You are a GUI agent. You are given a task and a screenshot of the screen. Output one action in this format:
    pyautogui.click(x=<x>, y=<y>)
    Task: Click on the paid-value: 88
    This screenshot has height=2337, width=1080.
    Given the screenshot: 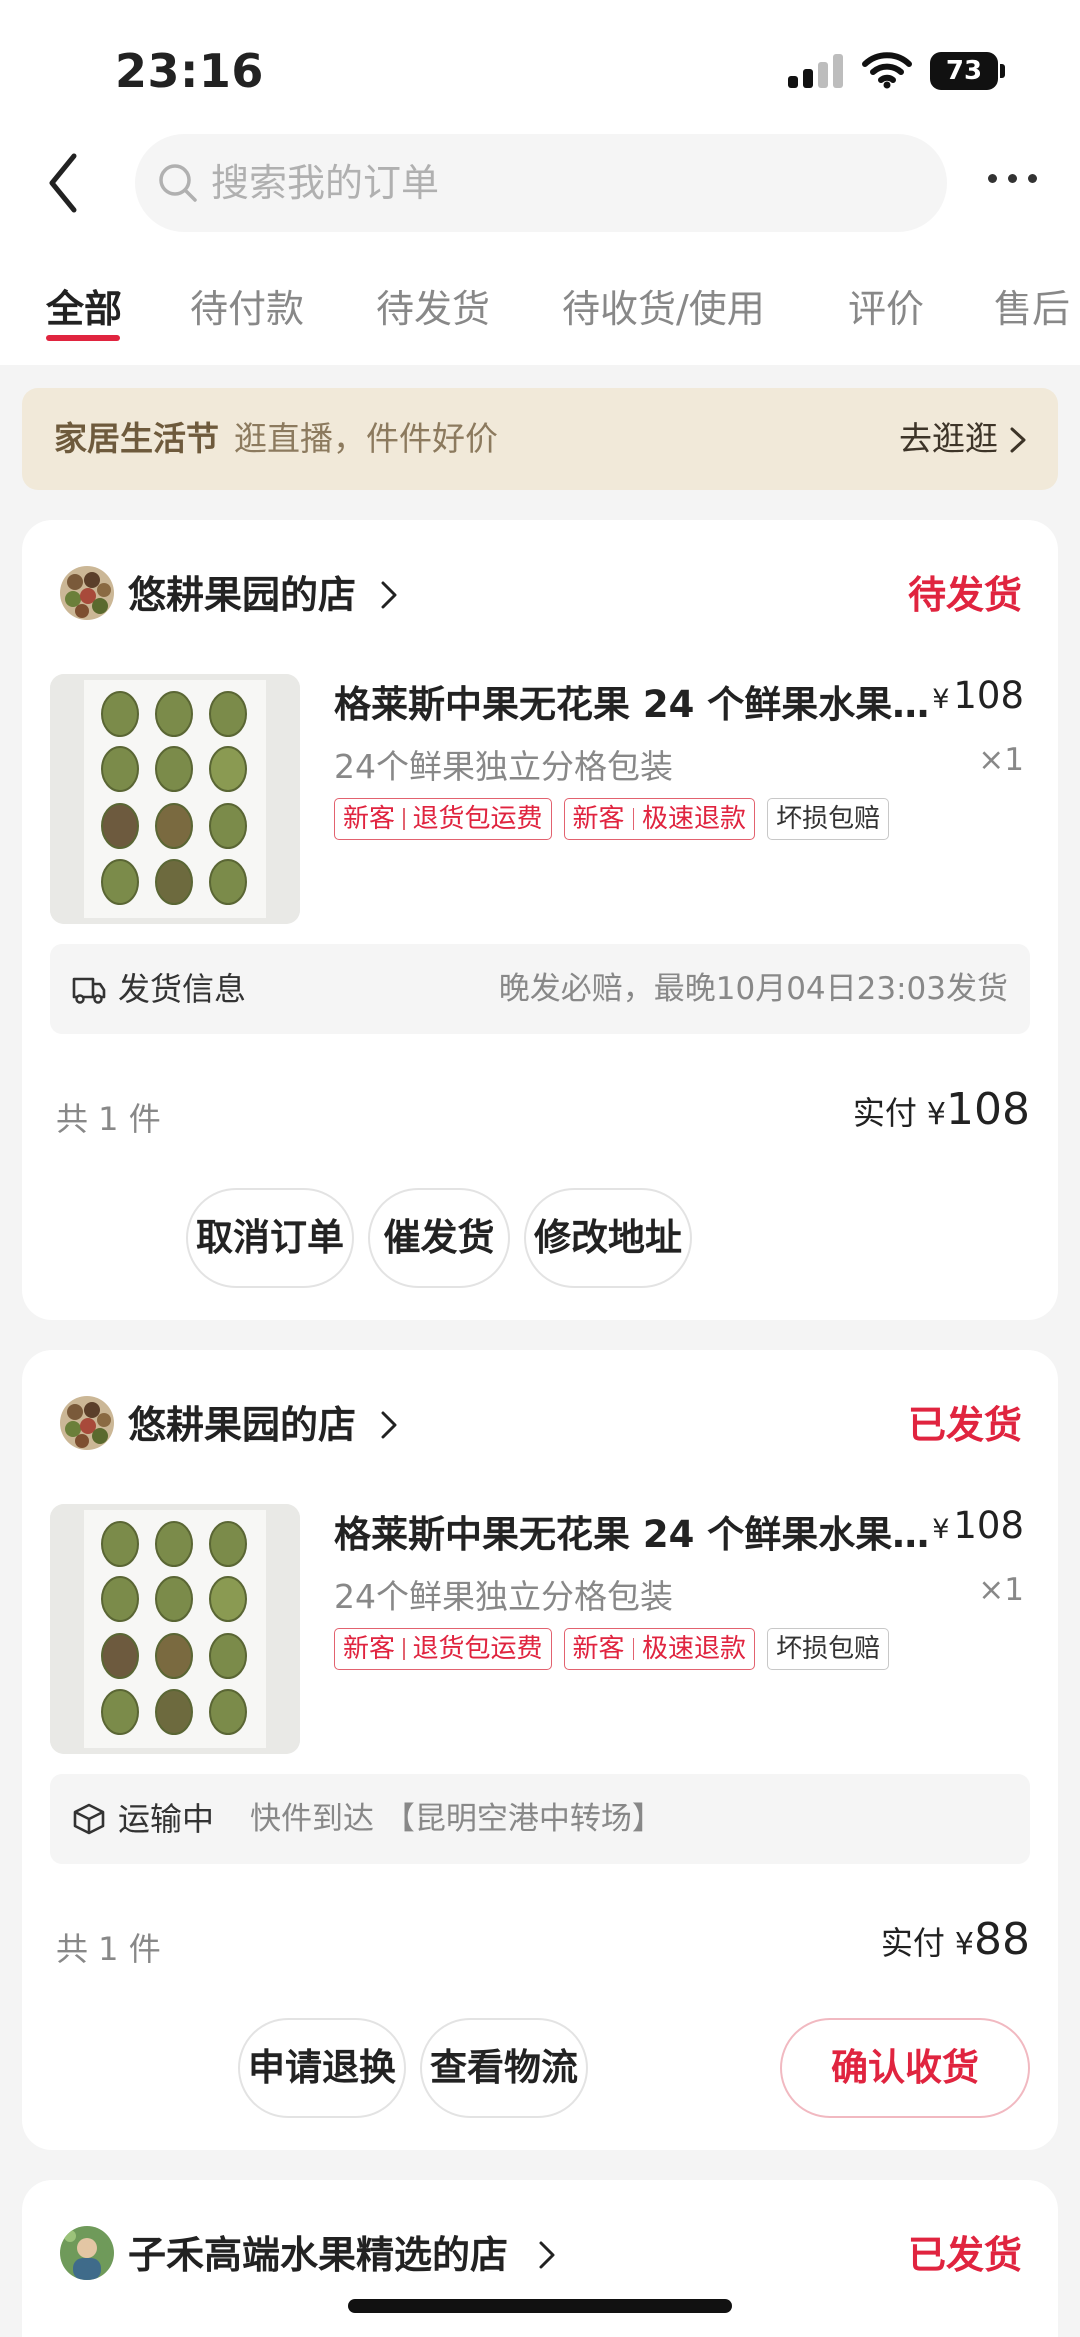 What is the action you would take?
    pyautogui.click(x=1002, y=1939)
    